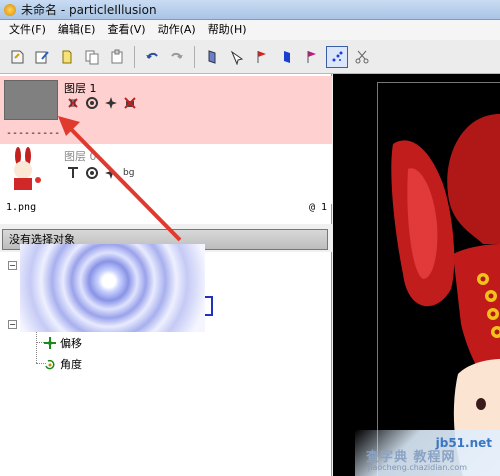 The image size is (500, 476). Describe the element at coordinates (212, 57) in the screenshot. I see `deflector-icon` at that location.